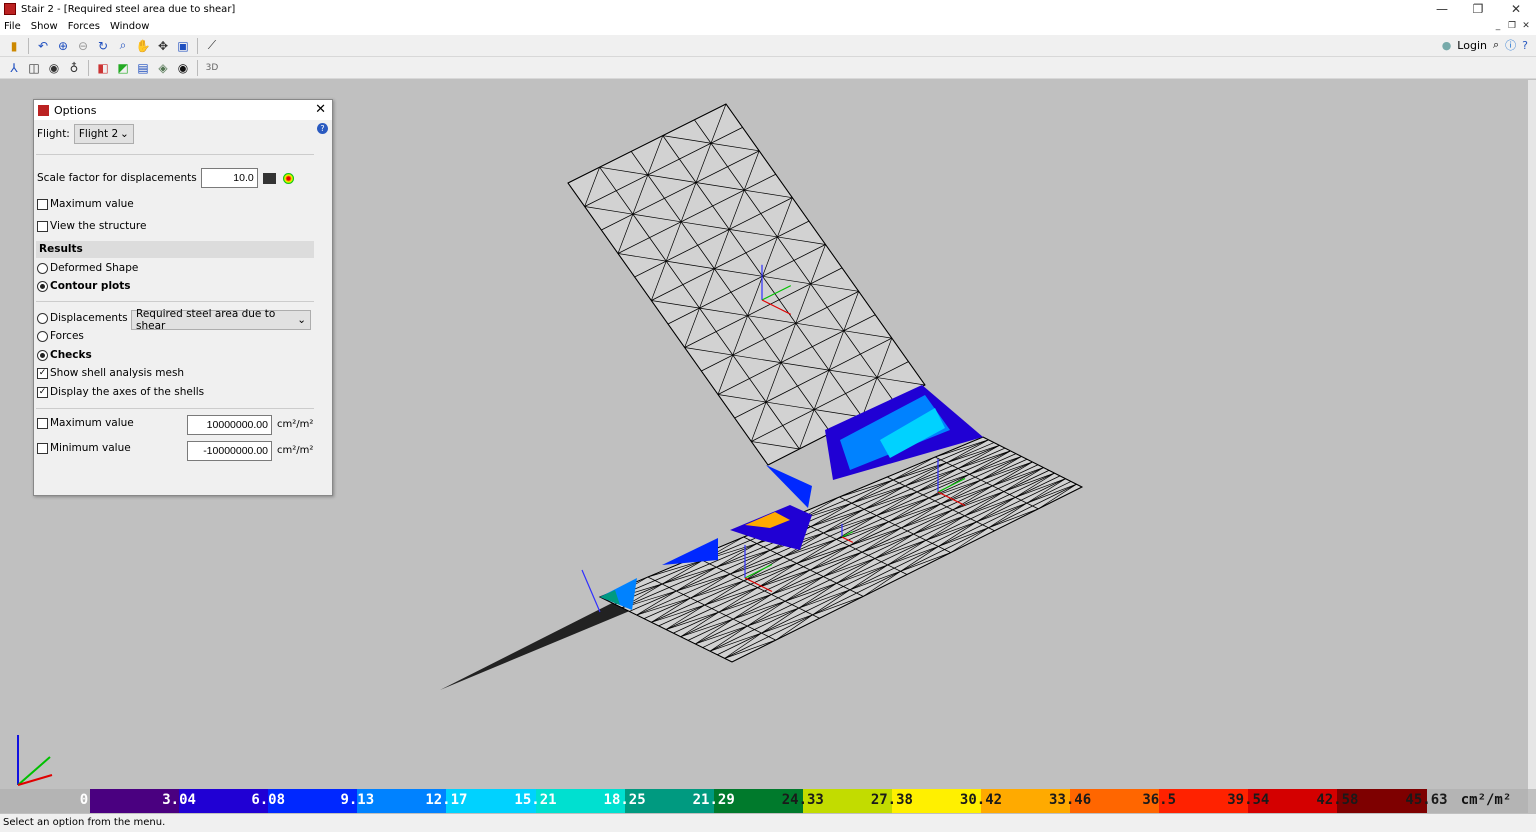  Describe the element at coordinates (1426, 800) in the screenshot. I see `legend-label: 45.63` at that location.